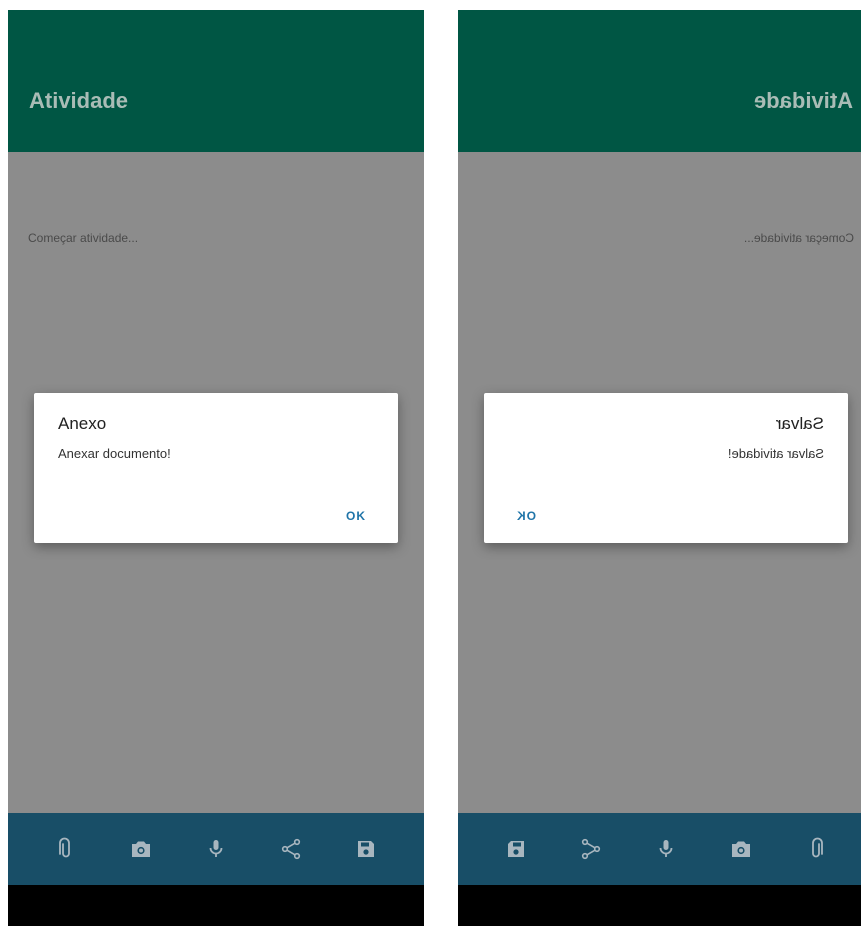 The height and width of the screenshot is (926, 861). Describe the element at coordinates (775, 453) in the screenshot. I see `dialog-message: Salvar atividade!` at that location.